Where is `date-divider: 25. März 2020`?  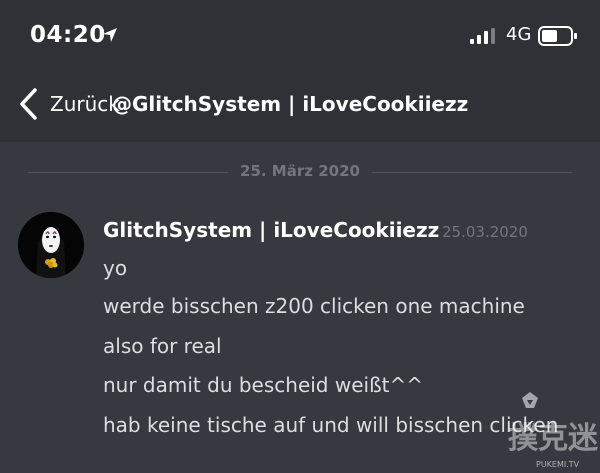
date-divider: 25. März 2020 is located at coordinates (300, 173).